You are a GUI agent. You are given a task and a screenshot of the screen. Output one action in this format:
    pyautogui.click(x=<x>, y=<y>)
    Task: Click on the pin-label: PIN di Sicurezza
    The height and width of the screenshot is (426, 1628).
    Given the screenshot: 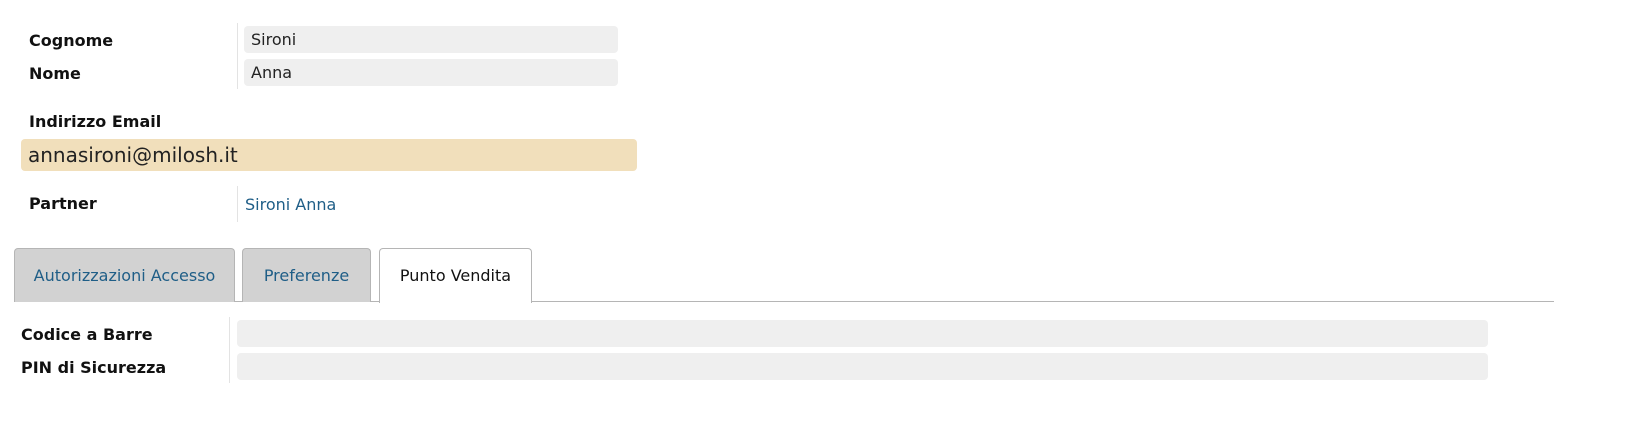 What is the action you would take?
    pyautogui.click(x=94, y=367)
    